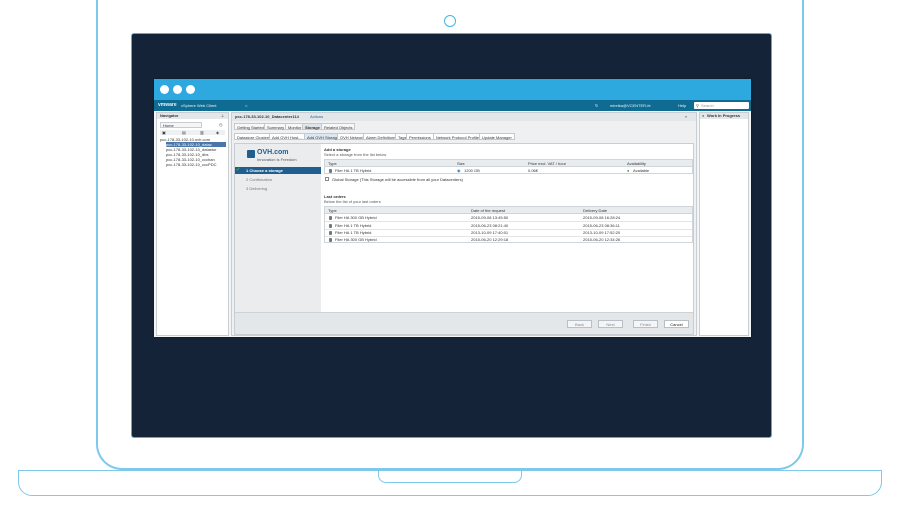 This screenshot has width=900, height=520. I want to click on wizard-step-active: ✔ 1 Choose a storage, so click(278, 170).